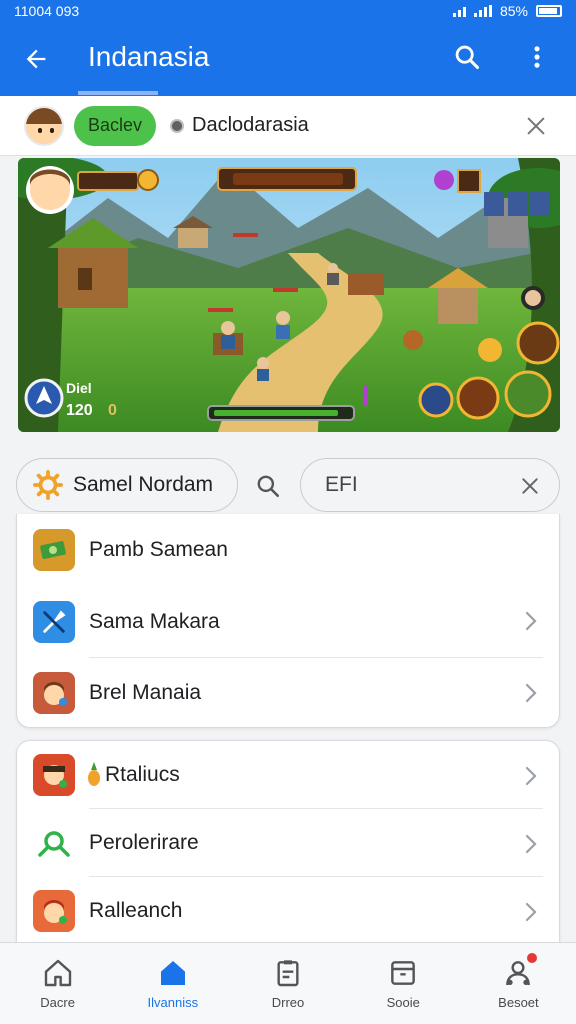 This screenshot has height=1024, width=576. What do you see at coordinates (288, 550) in the screenshot?
I see `list-item: Pamb Samean` at bounding box center [288, 550].